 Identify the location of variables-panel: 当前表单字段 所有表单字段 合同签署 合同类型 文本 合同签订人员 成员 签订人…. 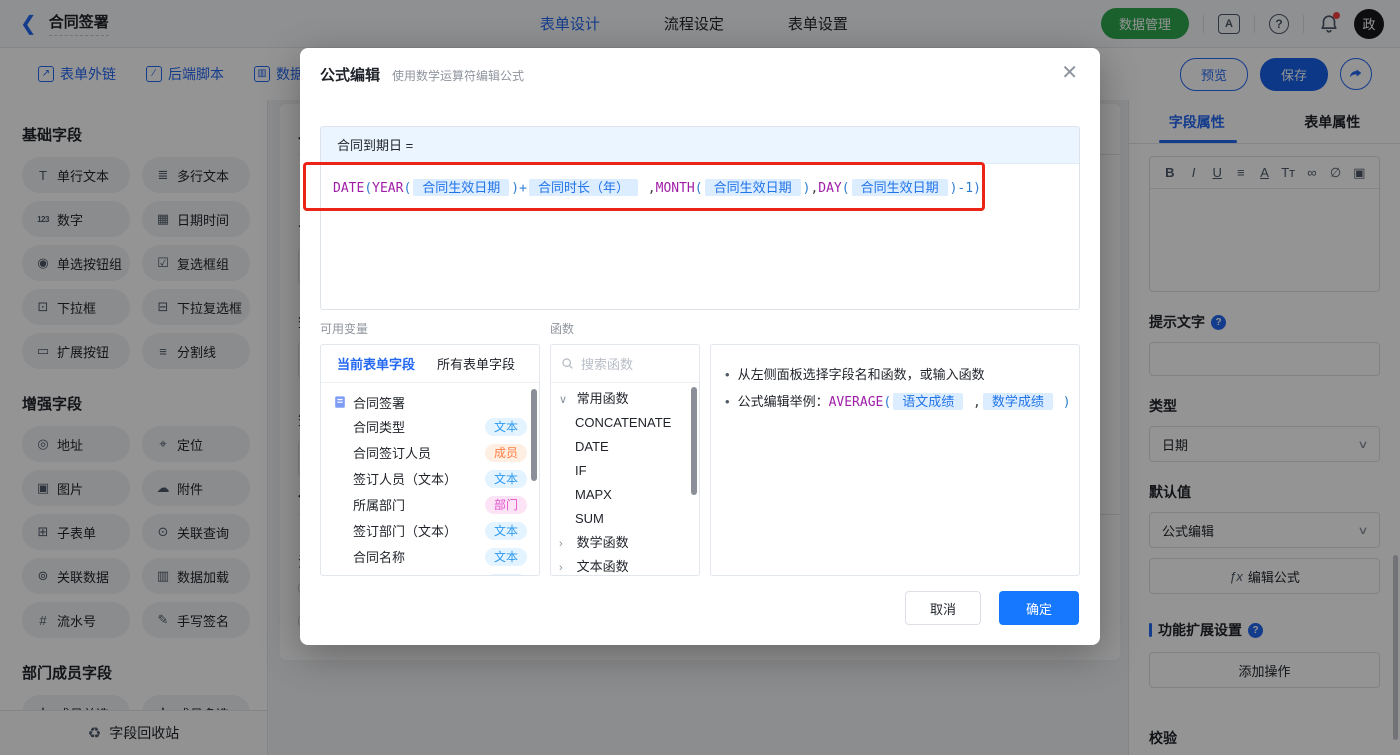
(430, 460).